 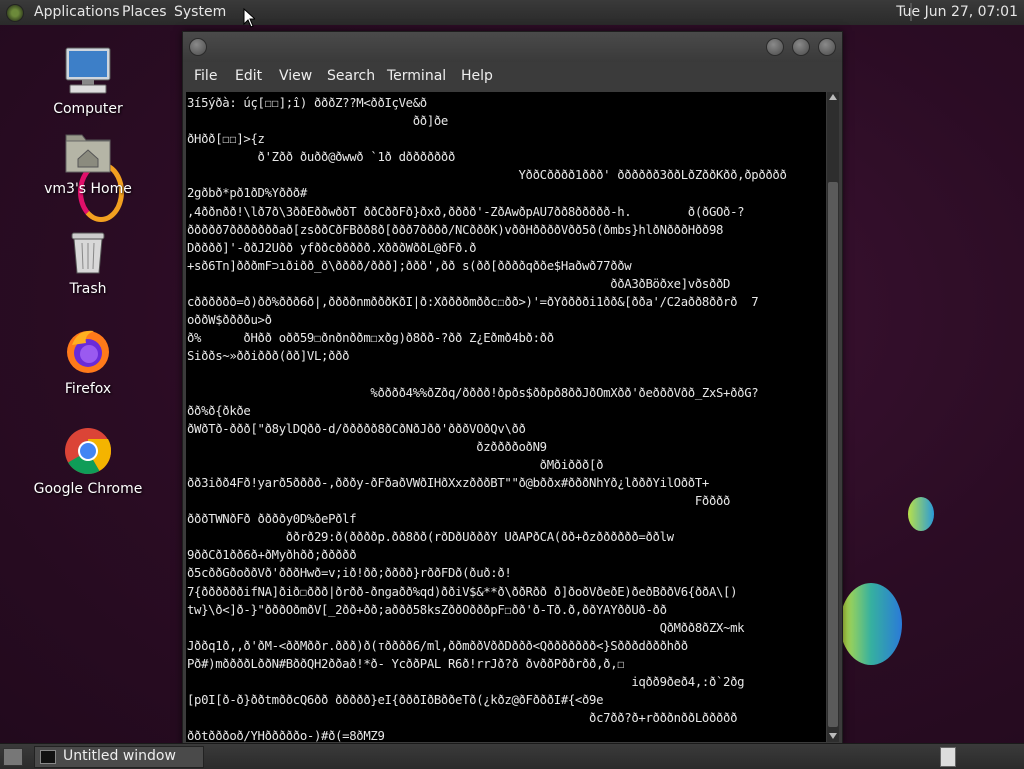 What do you see at coordinates (77, 12) in the screenshot?
I see `applications-menu: Applications` at bounding box center [77, 12].